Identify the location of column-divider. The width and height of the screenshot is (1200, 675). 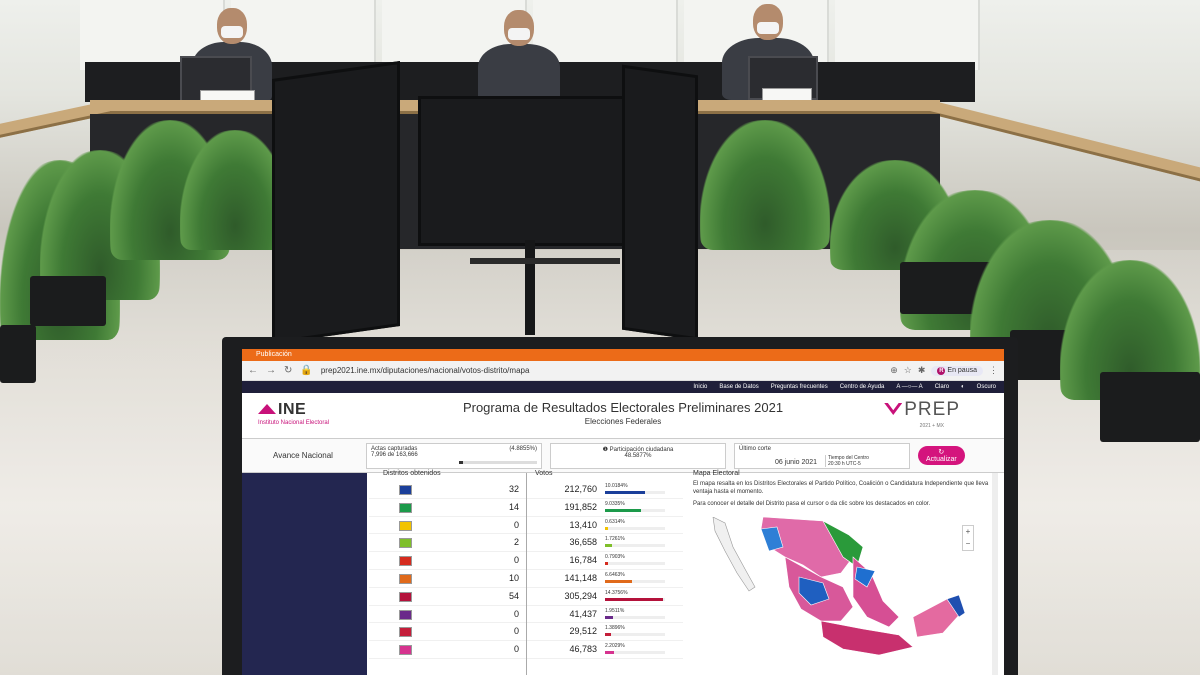
(526, 574).